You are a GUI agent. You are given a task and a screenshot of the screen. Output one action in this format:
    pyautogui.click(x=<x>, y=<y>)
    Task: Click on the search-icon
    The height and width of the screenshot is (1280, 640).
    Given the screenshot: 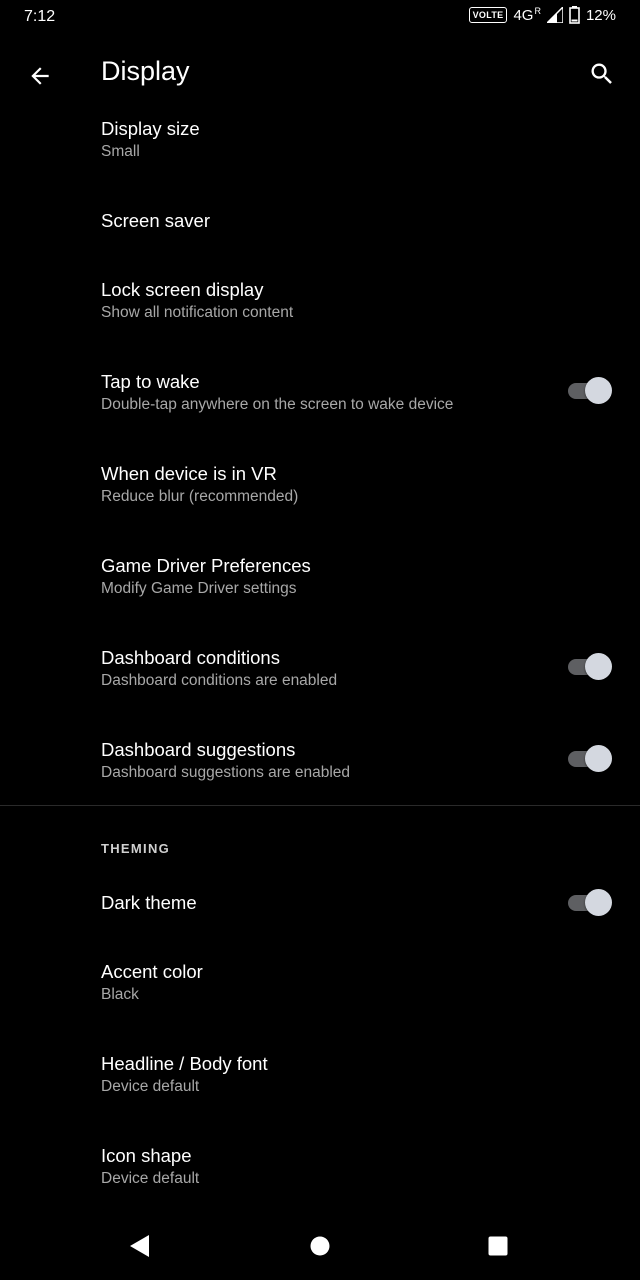 What is the action you would take?
    pyautogui.click(x=601, y=73)
    